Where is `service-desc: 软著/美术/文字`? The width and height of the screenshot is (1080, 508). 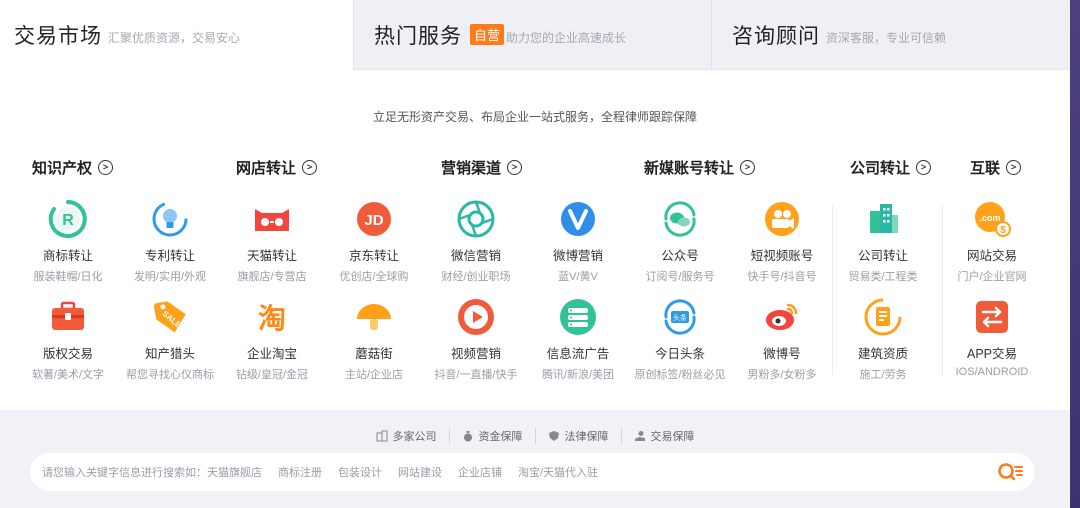
service-desc: 软著/美术/文字 is located at coordinates (68, 375).